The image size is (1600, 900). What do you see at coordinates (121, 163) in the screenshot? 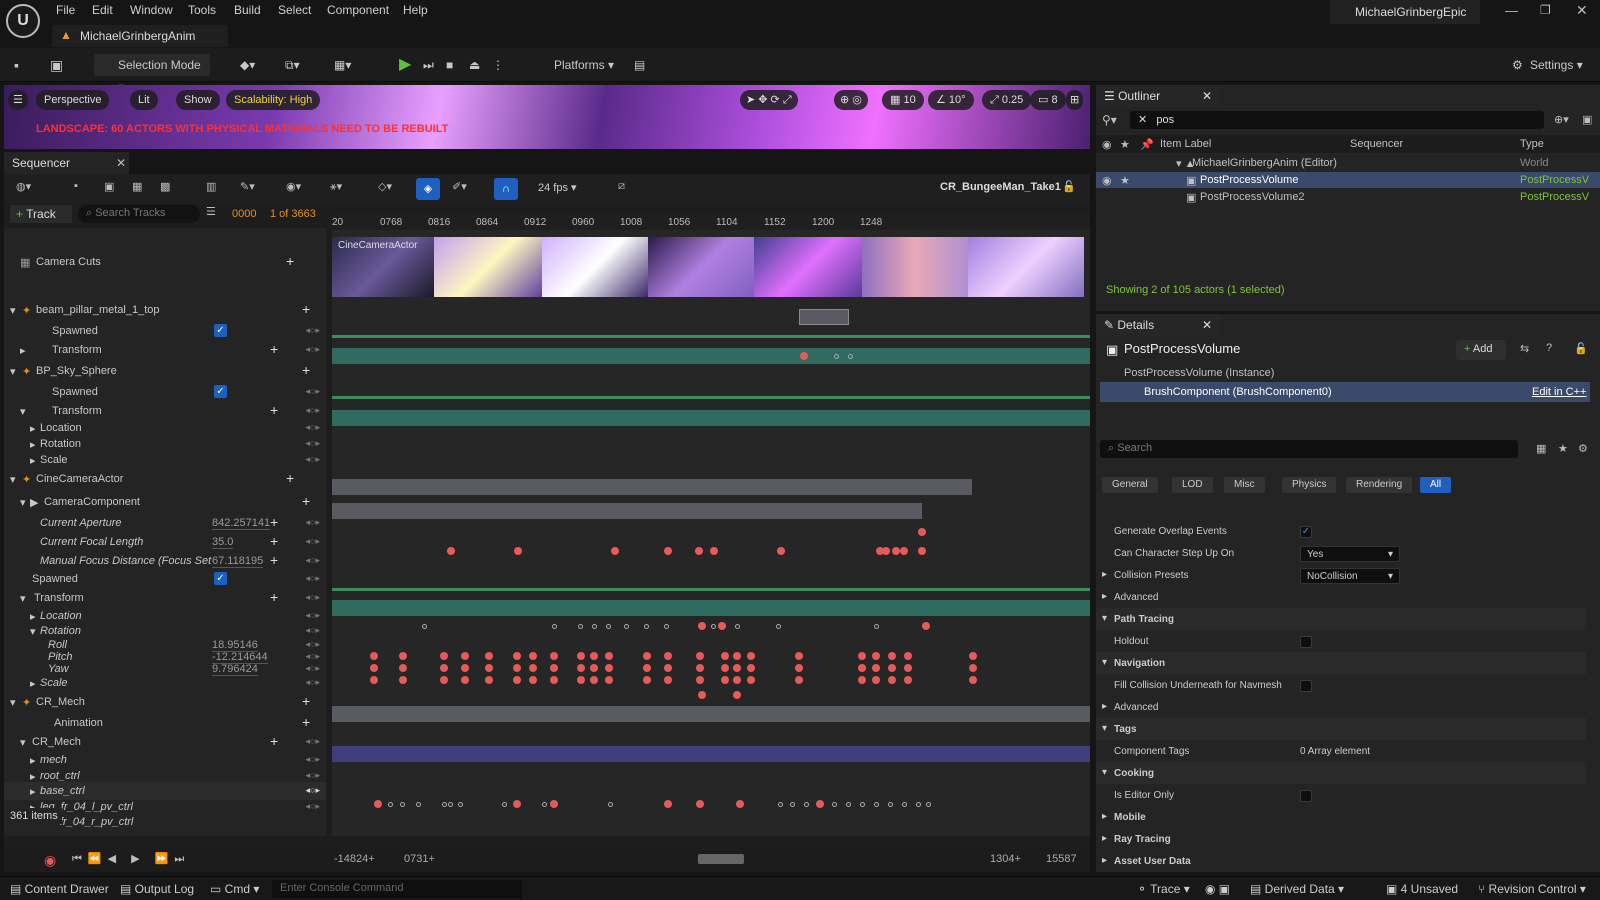
I see `close-sequencer-icon: ✕` at bounding box center [121, 163].